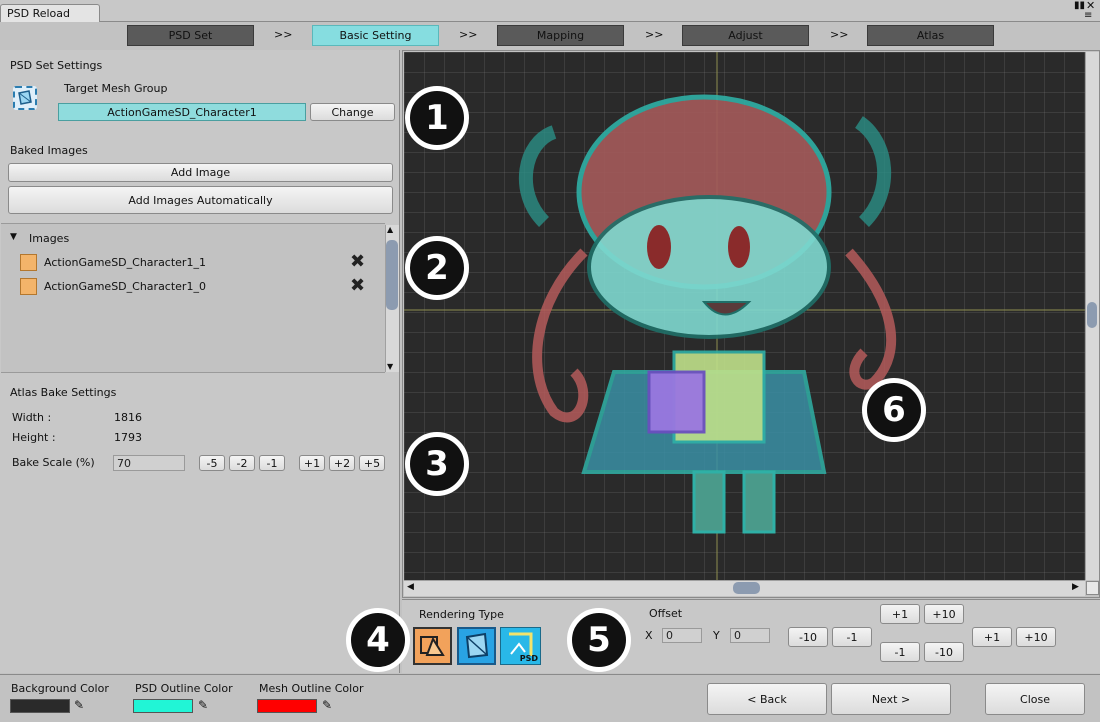  Describe the element at coordinates (193, 298) in the screenshot. I see `images-list` at that location.